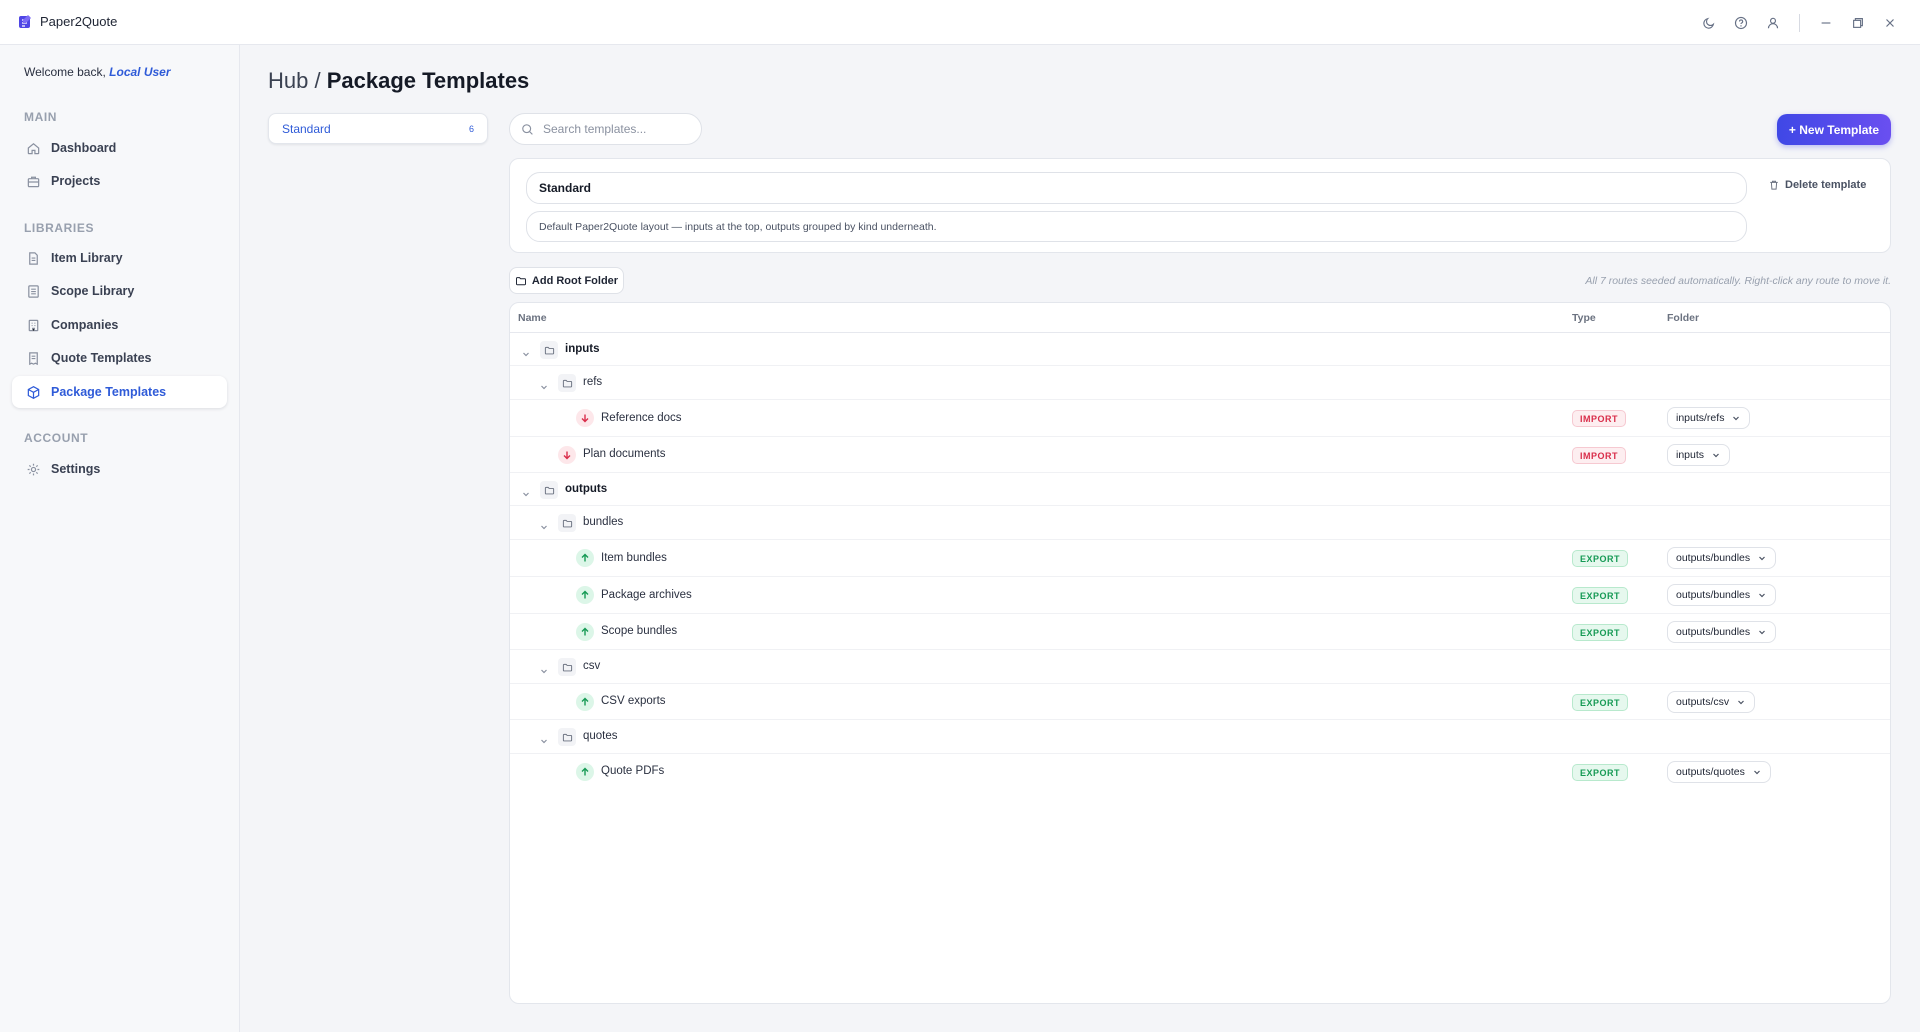 The width and height of the screenshot is (1920, 1032). Describe the element at coordinates (1136, 188) in the screenshot. I see `template-name-field: Standard` at that location.